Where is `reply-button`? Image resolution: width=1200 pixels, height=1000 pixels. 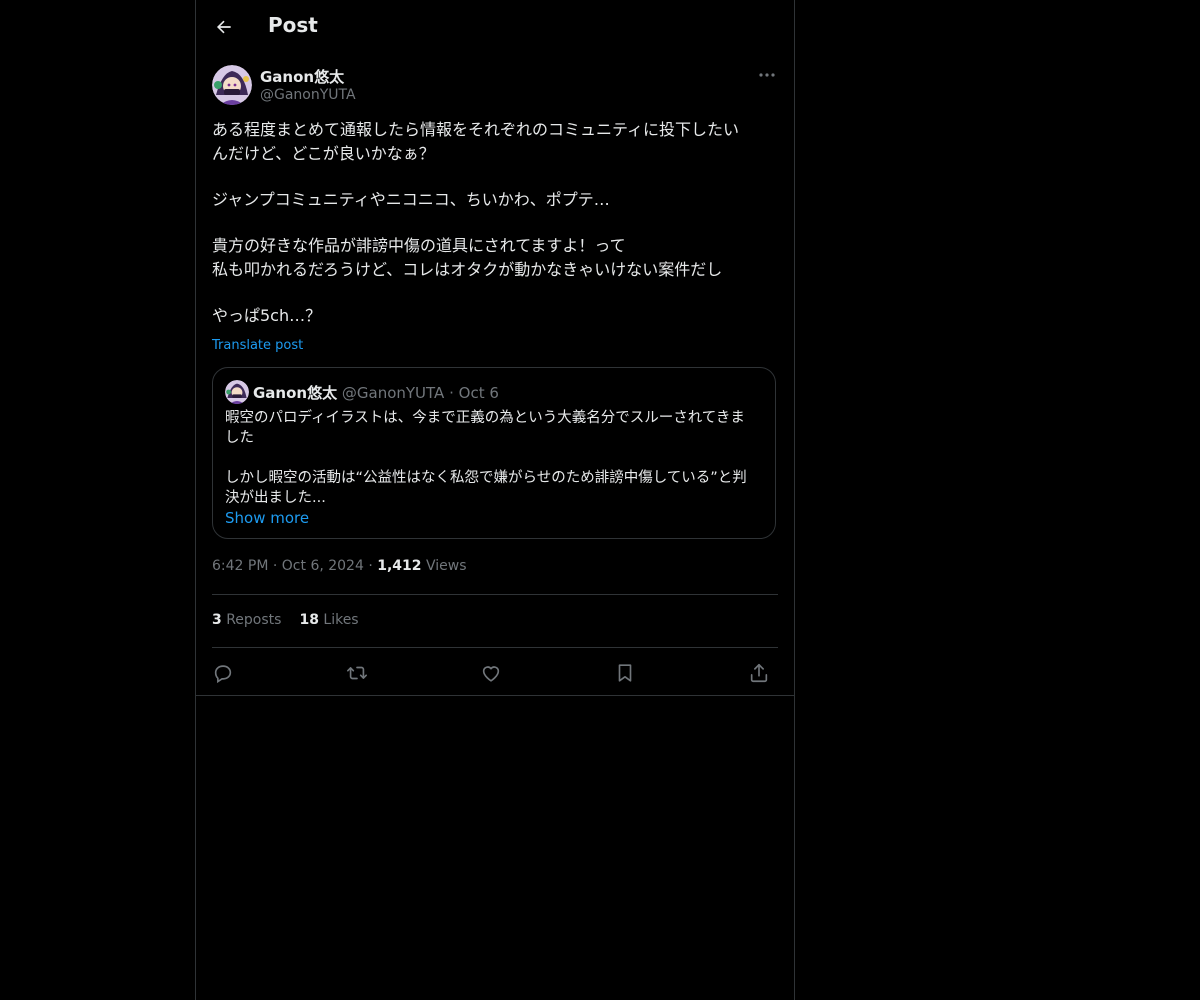
reply-button is located at coordinates (223, 673).